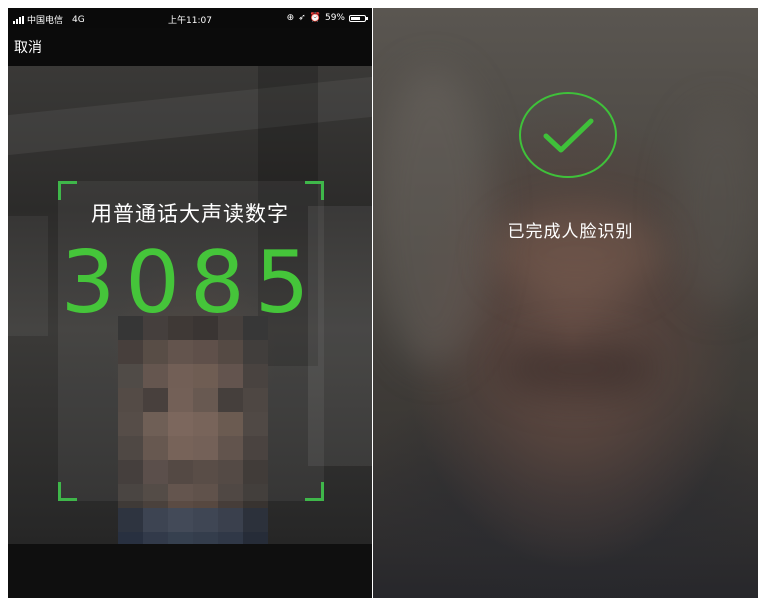 This screenshot has width=761, height=601. What do you see at coordinates (358, 18) in the screenshot?
I see `battery-icon` at bounding box center [358, 18].